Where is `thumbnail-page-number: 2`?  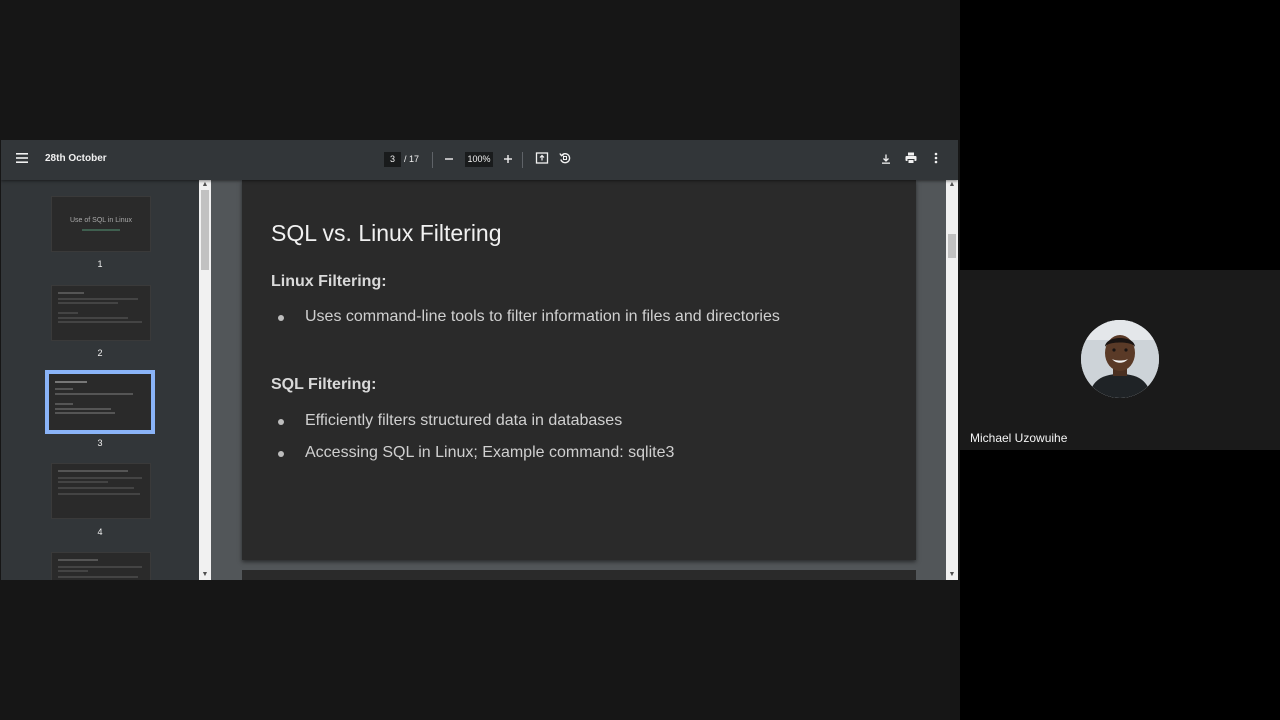 thumbnail-page-number: 2 is located at coordinates (100, 353).